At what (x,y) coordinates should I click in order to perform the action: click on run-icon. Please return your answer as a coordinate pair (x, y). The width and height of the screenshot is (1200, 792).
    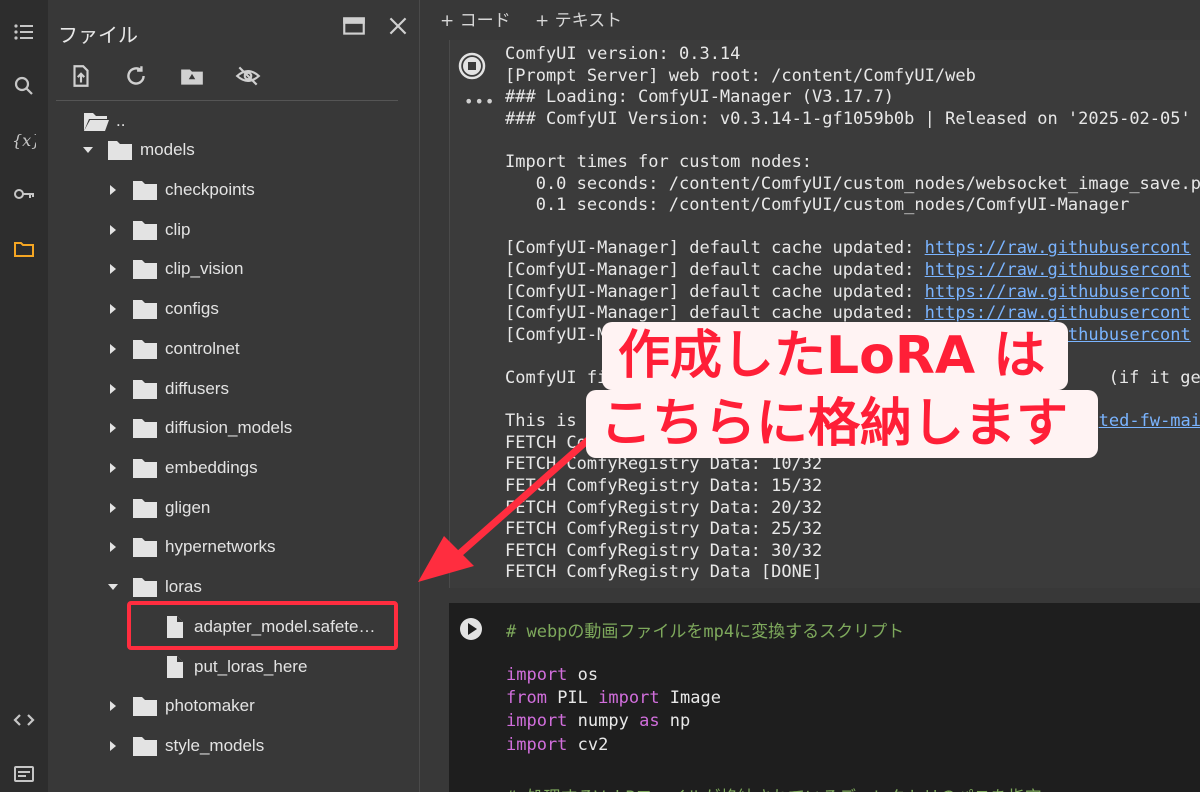
    Looking at the image, I should click on (471, 629).